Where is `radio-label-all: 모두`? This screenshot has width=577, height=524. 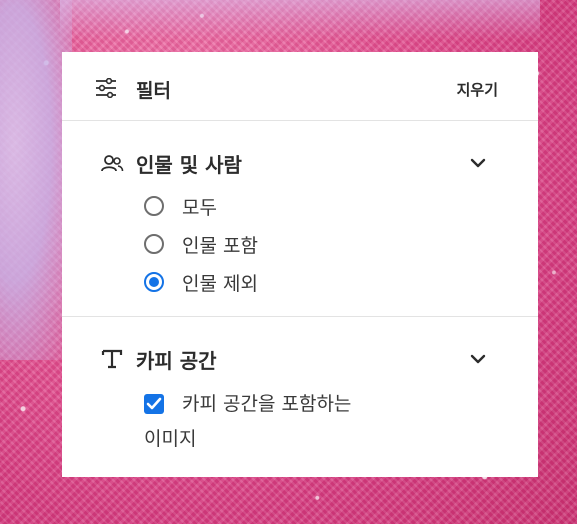 radio-label-all: 모두 is located at coordinates (199, 207).